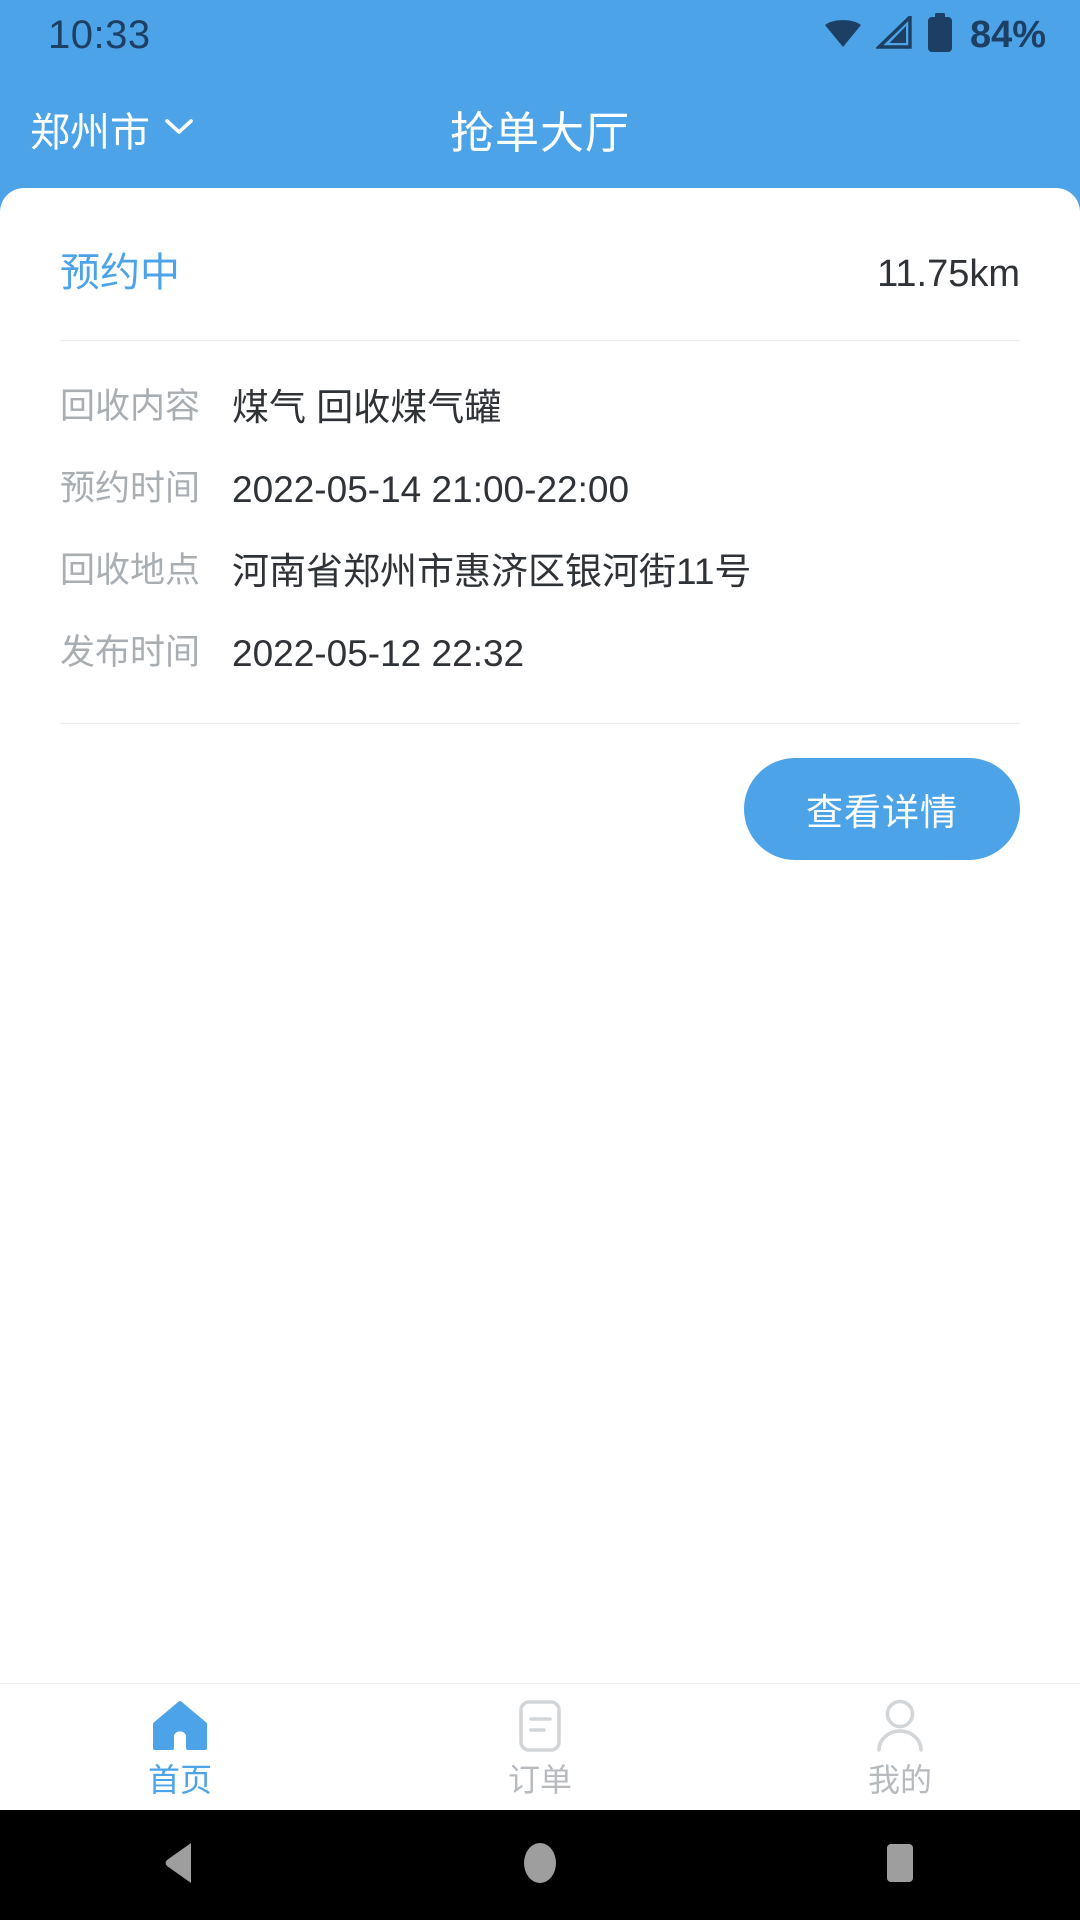 The image size is (1080, 1920). What do you see at coordinates (120, 273) in the screenshot?
I see `order-status-badge: 预约中` at bounding box center [120, 273].